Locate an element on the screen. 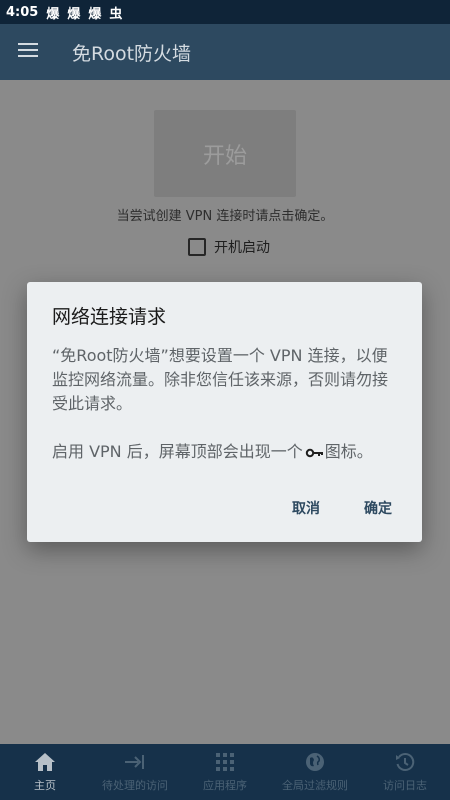 This screenshot has width=450, height=800. nav-item-home: 主页 is located at coordinates (45, 772).